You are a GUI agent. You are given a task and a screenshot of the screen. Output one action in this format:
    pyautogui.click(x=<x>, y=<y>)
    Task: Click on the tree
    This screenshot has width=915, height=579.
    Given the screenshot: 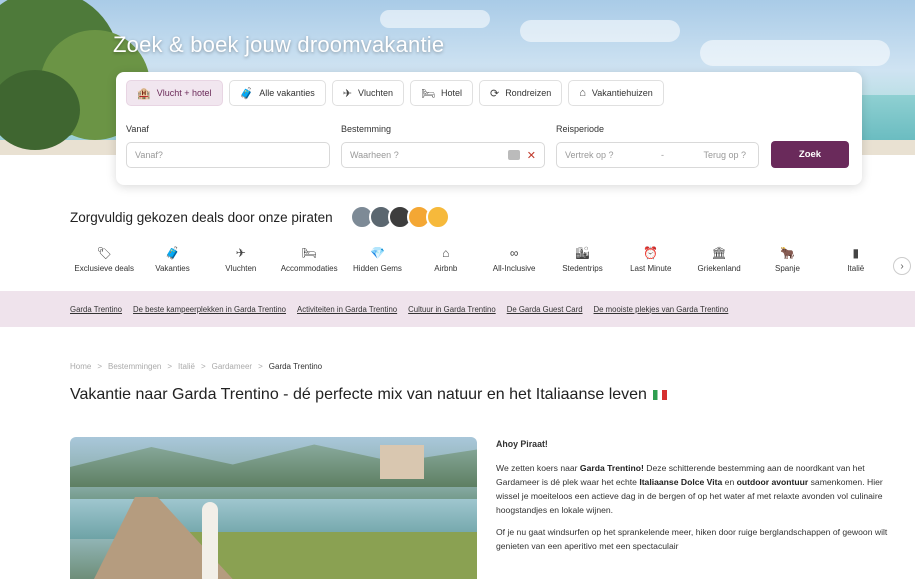 What is the action you would take?
    pyautogui.click(x=40, y=110)
    